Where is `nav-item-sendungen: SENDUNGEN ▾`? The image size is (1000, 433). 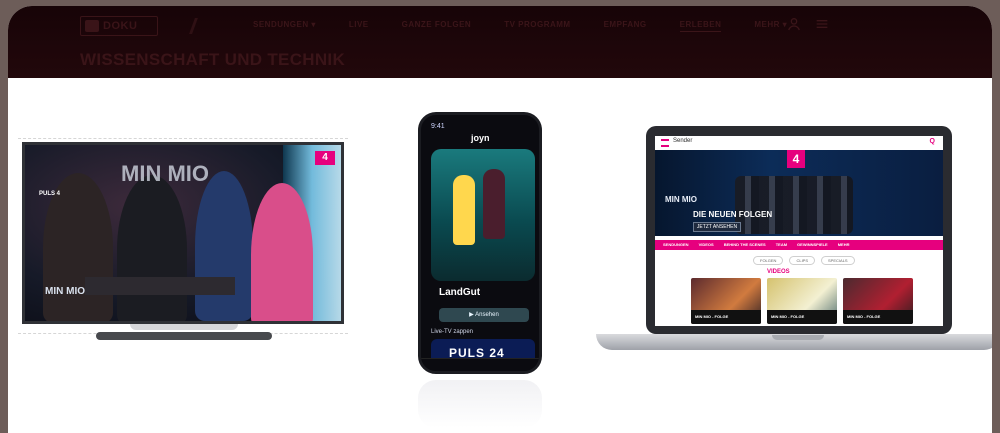
nav-item-sendungen: SENDUNGEN ▾ is located at coordinates (284, 26).